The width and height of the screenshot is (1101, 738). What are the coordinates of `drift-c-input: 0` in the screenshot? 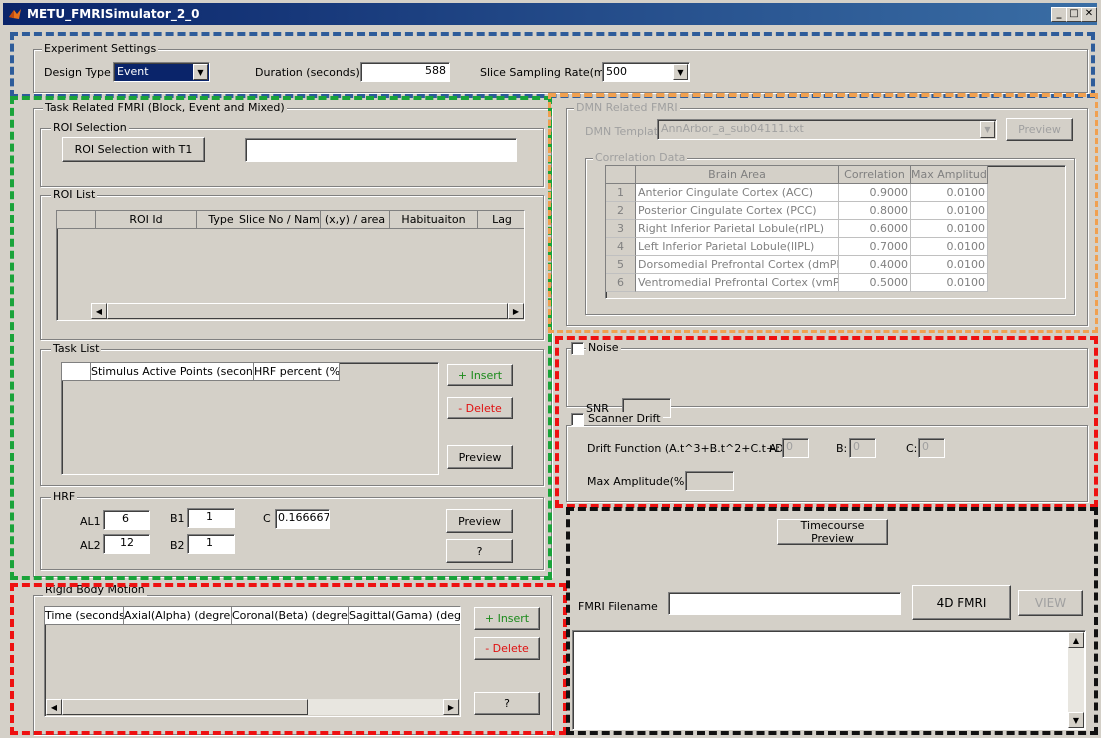 It's located at (931, 448).